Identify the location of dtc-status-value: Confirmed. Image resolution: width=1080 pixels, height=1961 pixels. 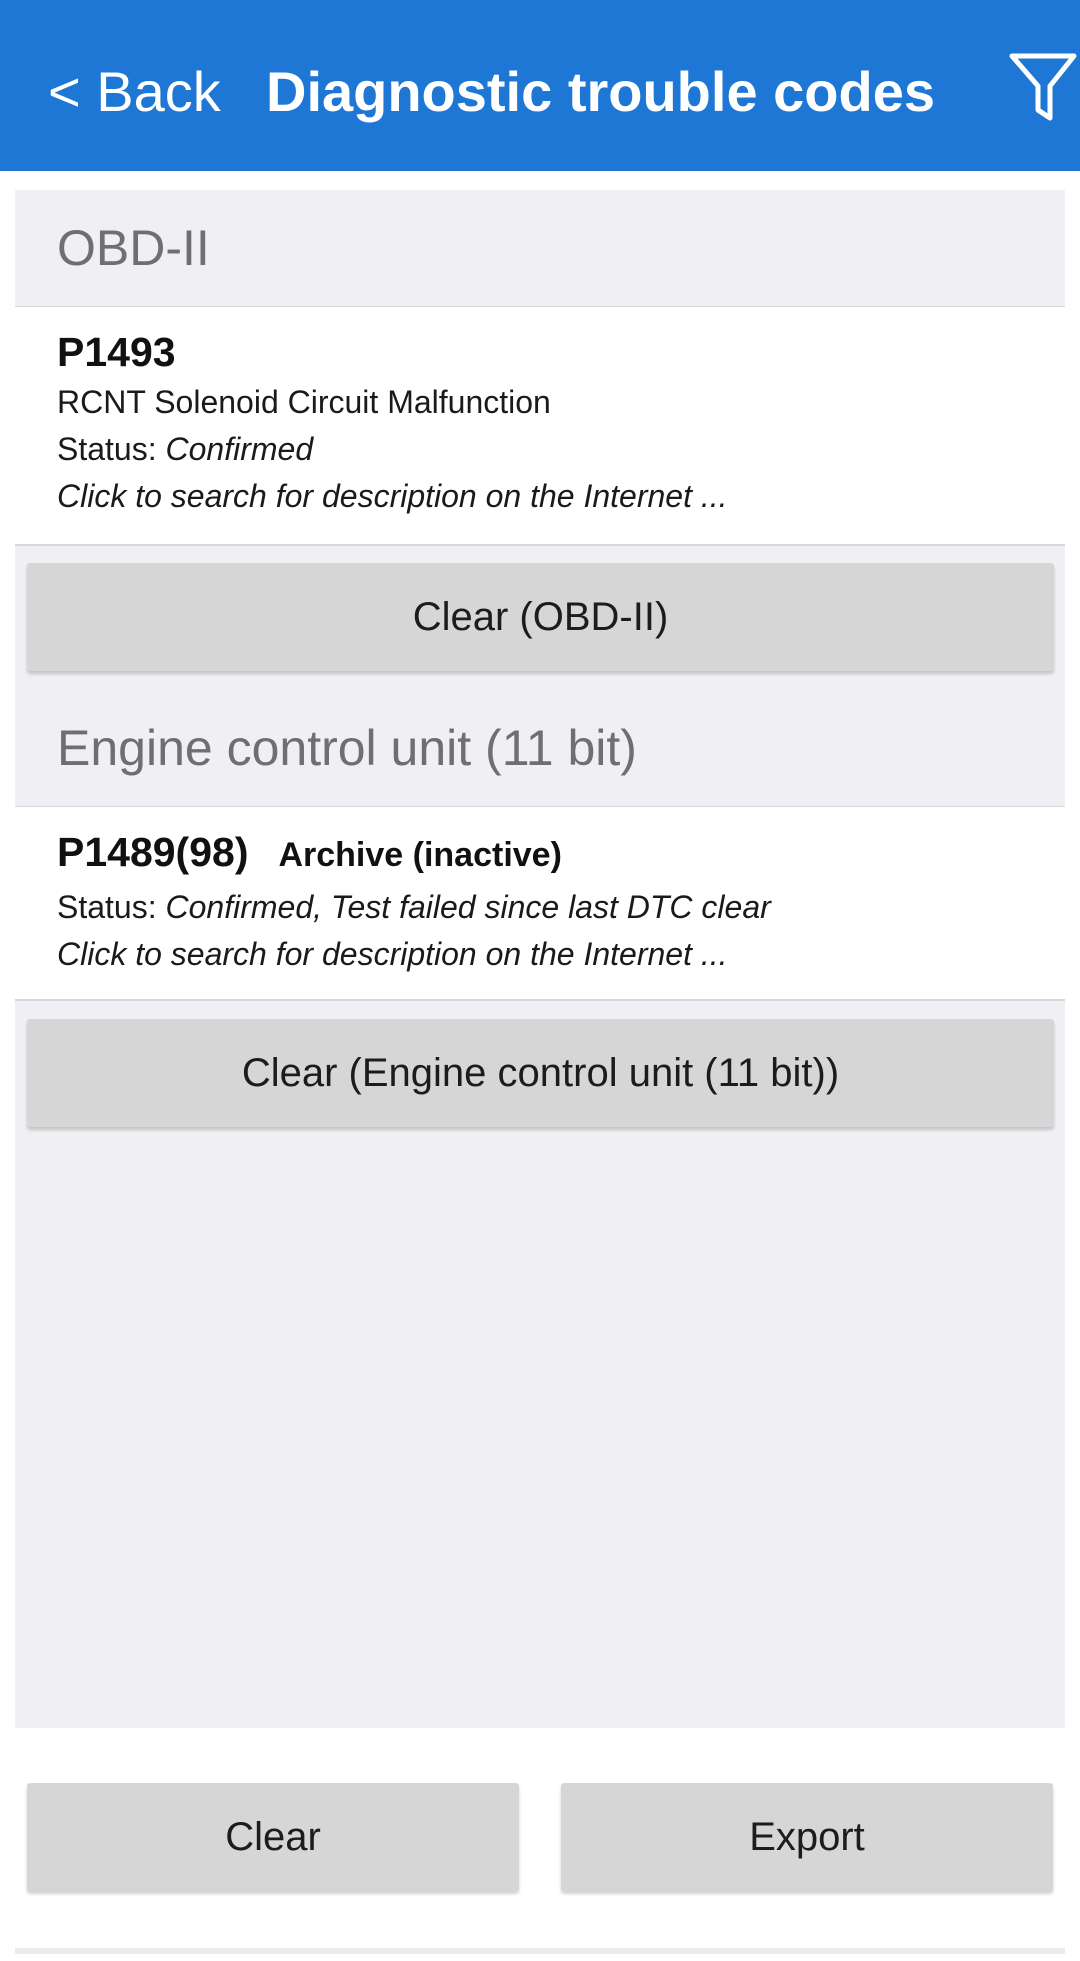
(239, 449).